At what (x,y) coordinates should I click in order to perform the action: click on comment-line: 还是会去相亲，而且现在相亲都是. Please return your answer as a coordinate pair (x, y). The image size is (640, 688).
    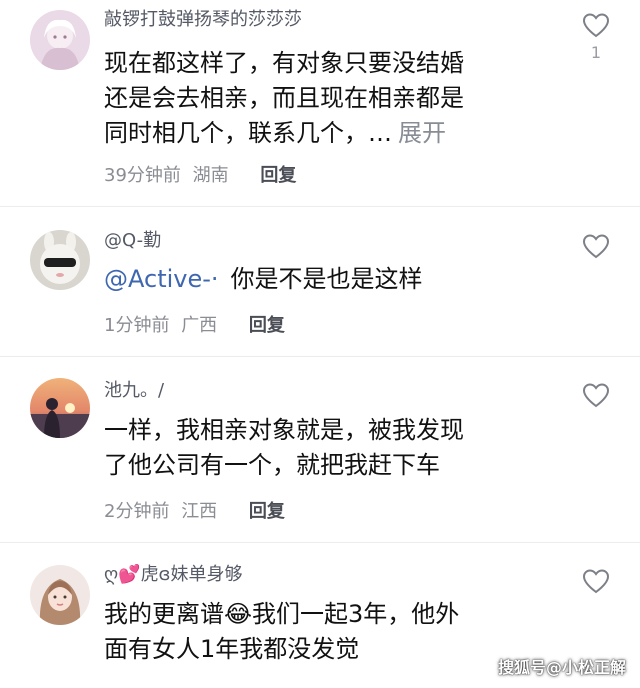
    Looking at the image, I should click on (284, 98).